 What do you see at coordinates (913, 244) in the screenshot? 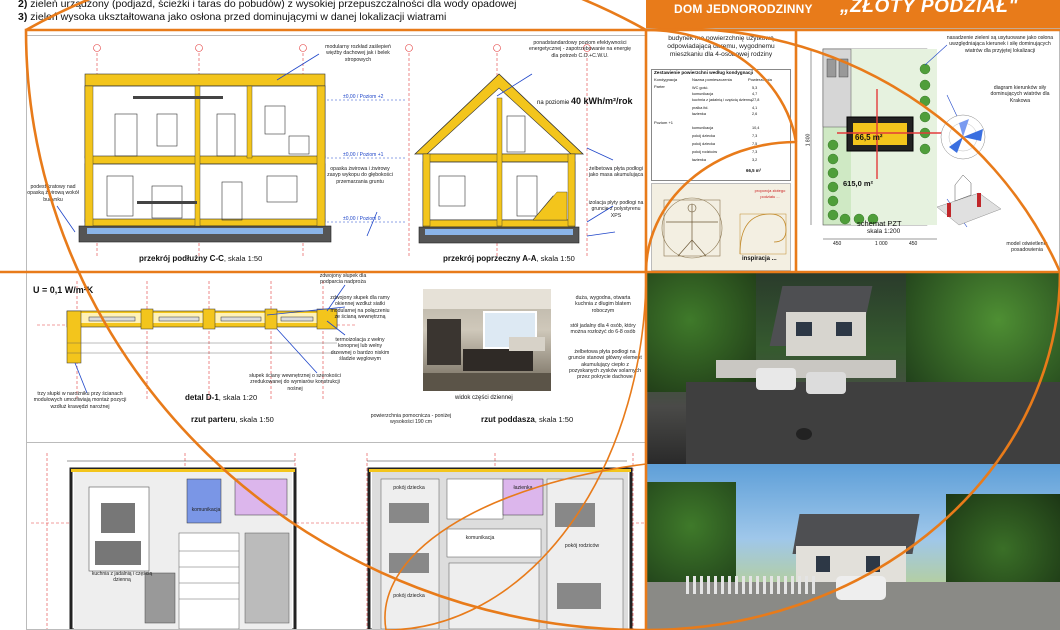
I see `dim-right: 450` at bounding box center [913, 244].